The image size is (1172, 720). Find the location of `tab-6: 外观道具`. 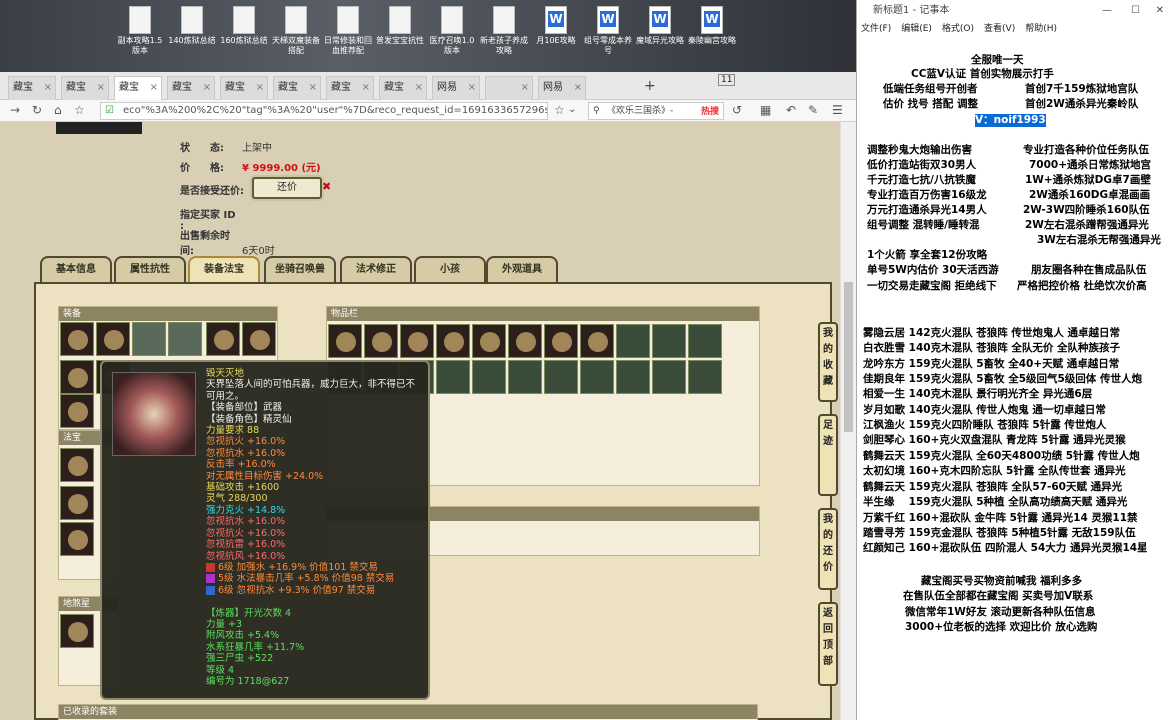

tab-6: 外观道具 is located at coordinates (522, 269).